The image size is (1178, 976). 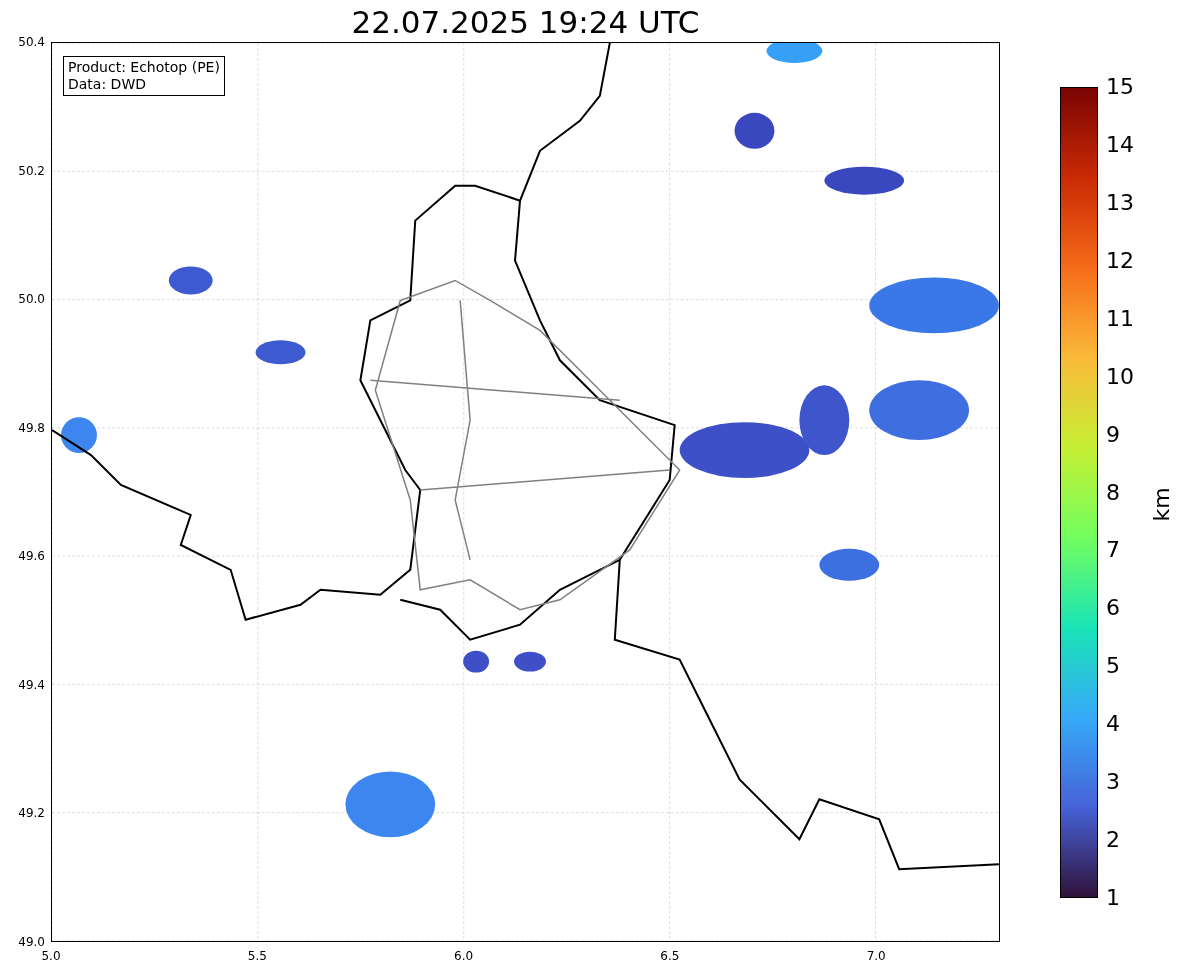 I want to click on y-tick-label: 50.0, so click(x=31, y=299).